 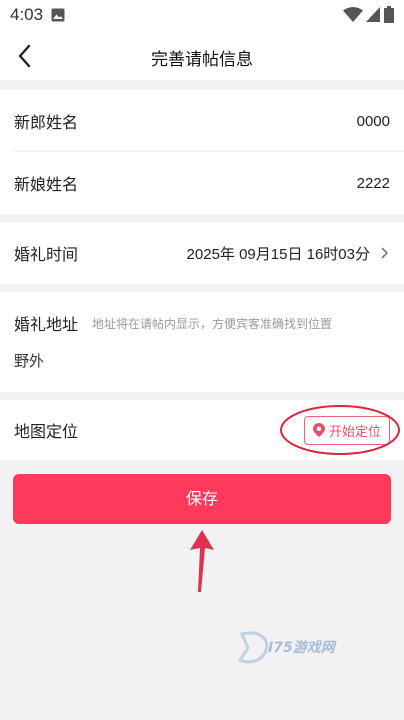 I want to click on groom-name-label: 新郎姓名, so click(x=46, y=122).